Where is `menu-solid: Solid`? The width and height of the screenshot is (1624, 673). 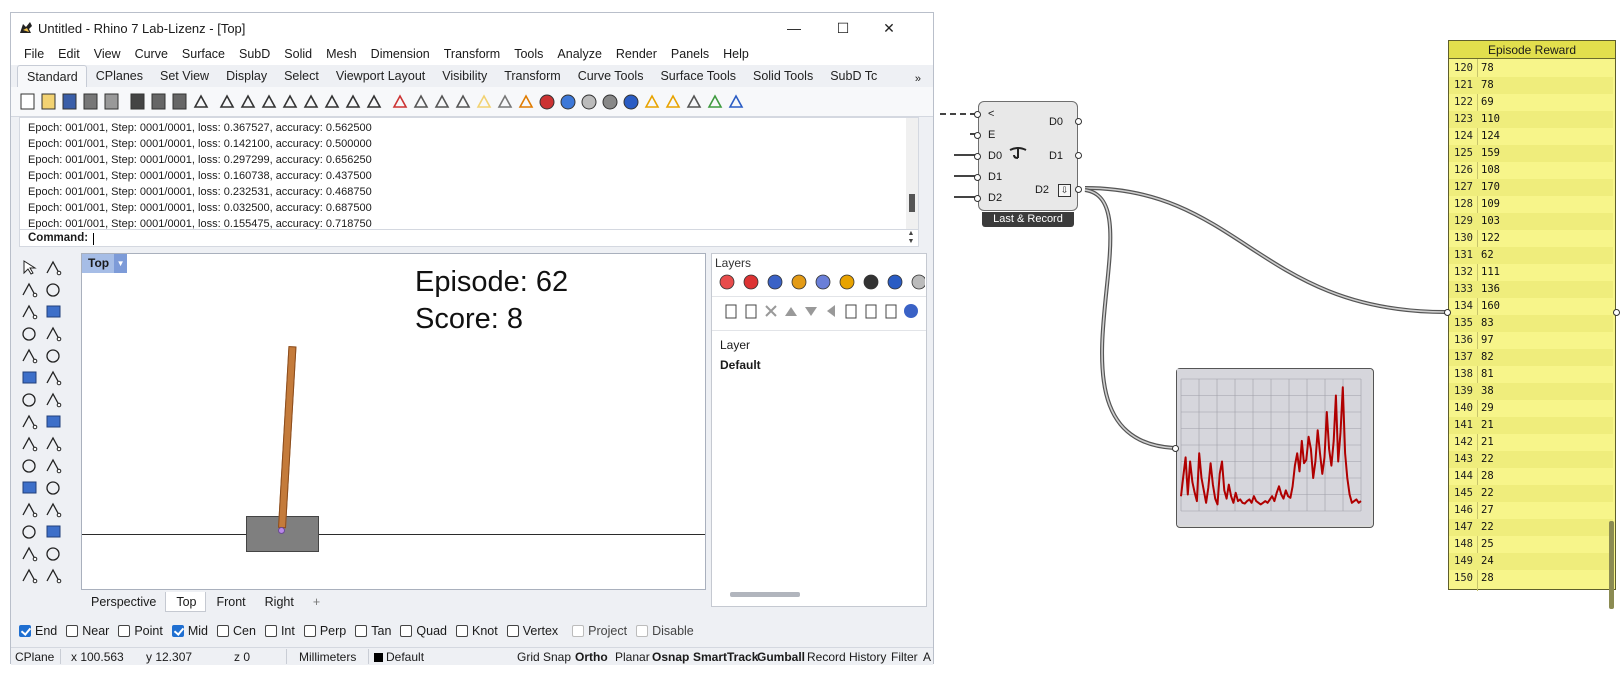
menu-solid: Solid is located at coordinates (298, 54).